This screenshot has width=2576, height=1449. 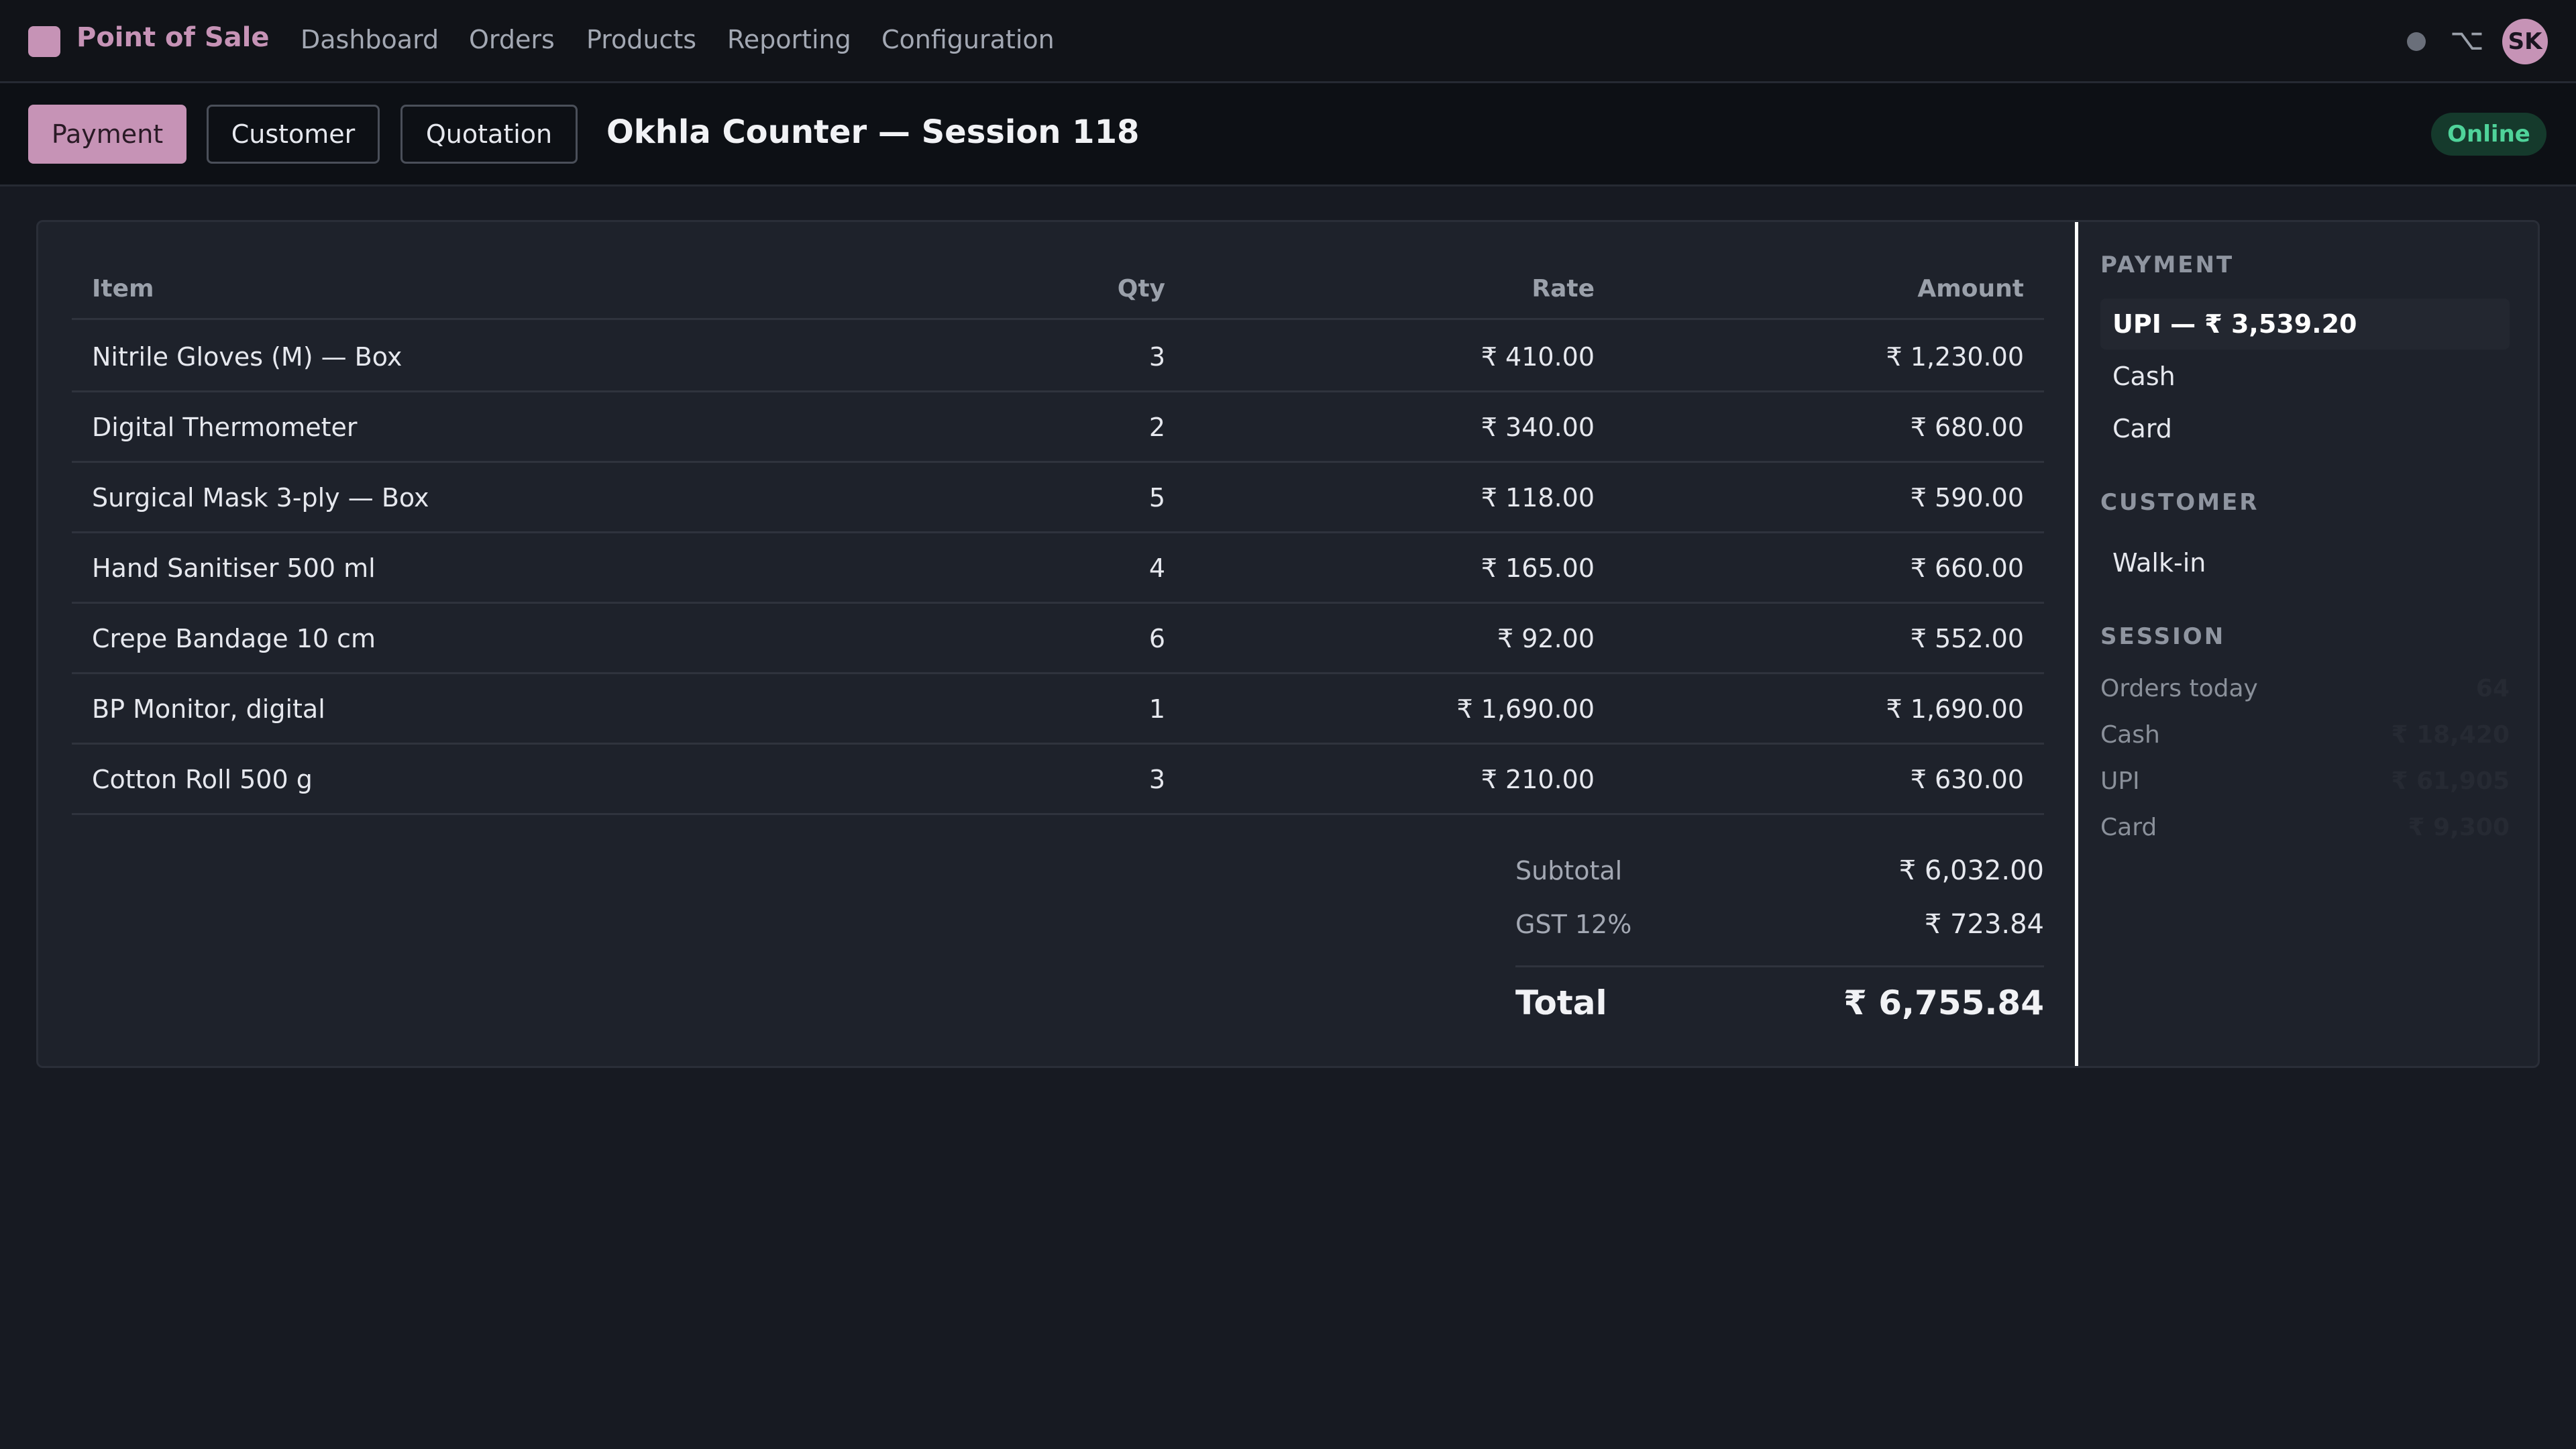 What do you see at coordinates (1156, 498) in the screenshot?
I see `item-qty: 5` at bounding box center [1156, 498].